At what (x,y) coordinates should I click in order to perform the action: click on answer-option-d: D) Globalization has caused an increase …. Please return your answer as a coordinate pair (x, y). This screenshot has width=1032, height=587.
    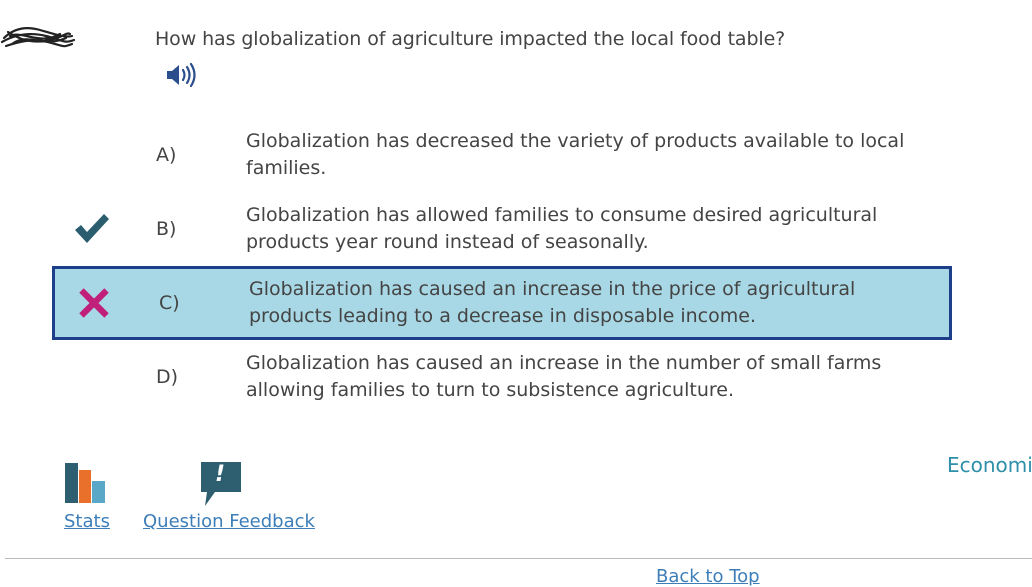
    Looking at the image, I should click on (502, 377).